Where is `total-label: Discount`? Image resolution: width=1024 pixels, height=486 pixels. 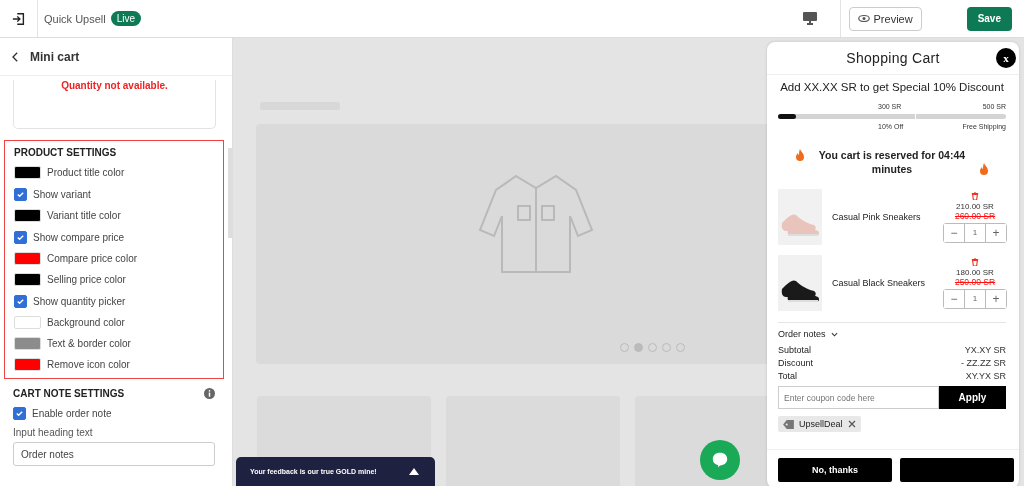
total-label: Discount is located at coordinates (795, 363).